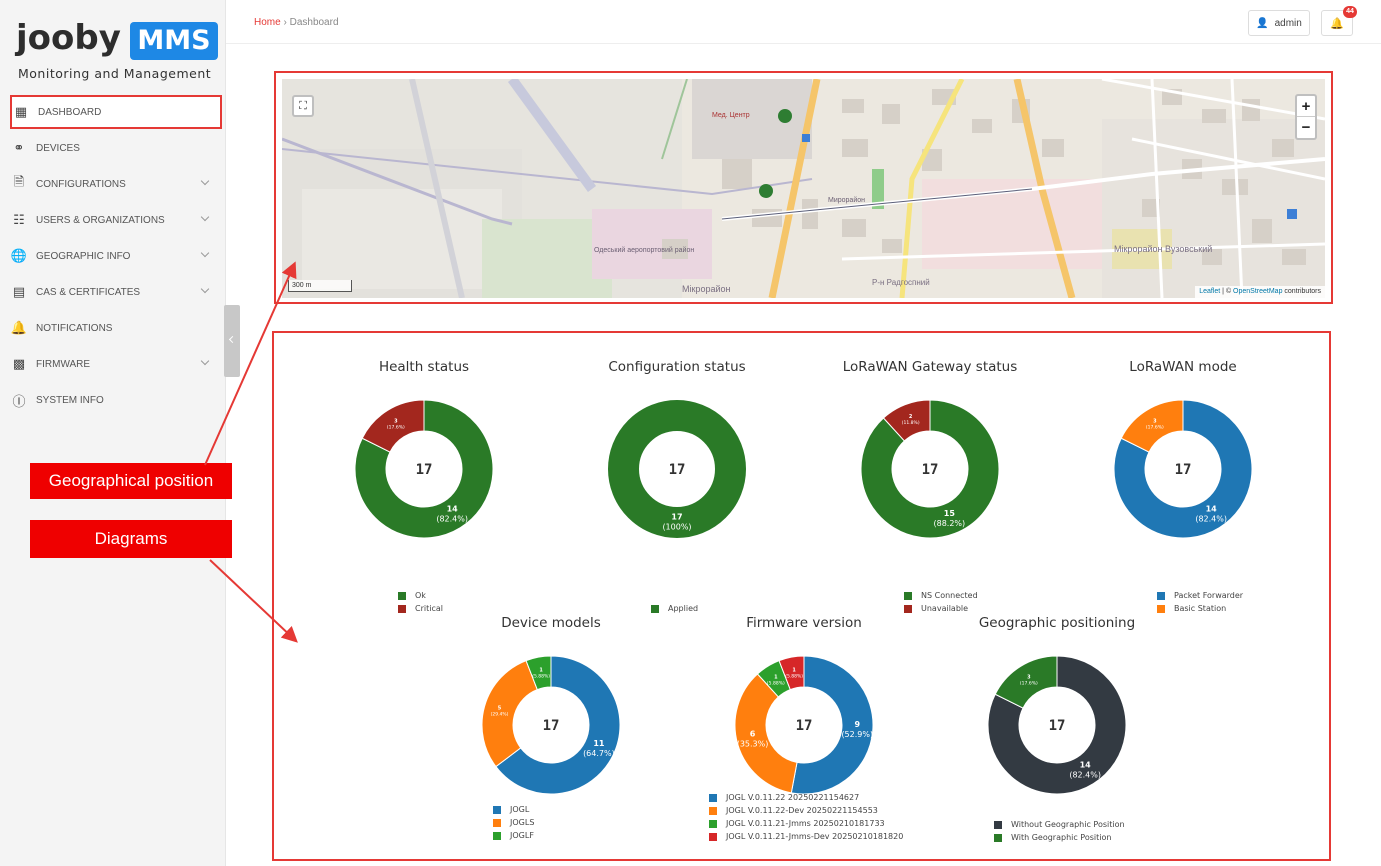  What do you see at coordinates (70, 400) in the screenshot?
I see `sidebar-item-label: SYSTEM INFO` at bounding box center [70, 400].